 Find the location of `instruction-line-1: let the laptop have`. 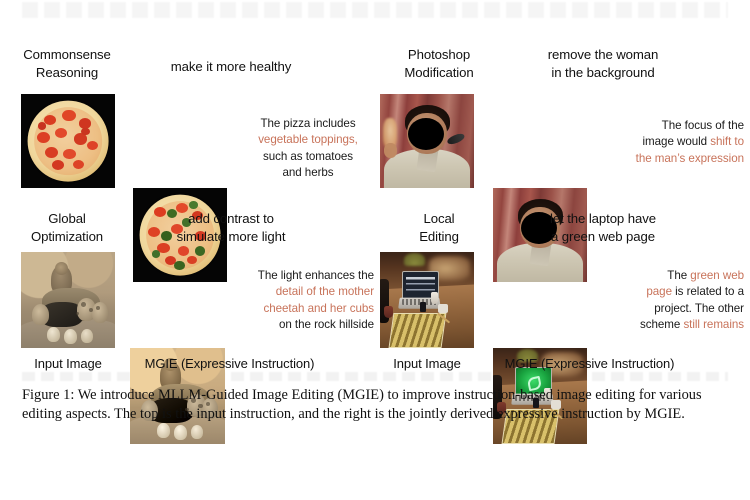

instruction-line-1: let the laptop have is located at coordinates (603, 218).